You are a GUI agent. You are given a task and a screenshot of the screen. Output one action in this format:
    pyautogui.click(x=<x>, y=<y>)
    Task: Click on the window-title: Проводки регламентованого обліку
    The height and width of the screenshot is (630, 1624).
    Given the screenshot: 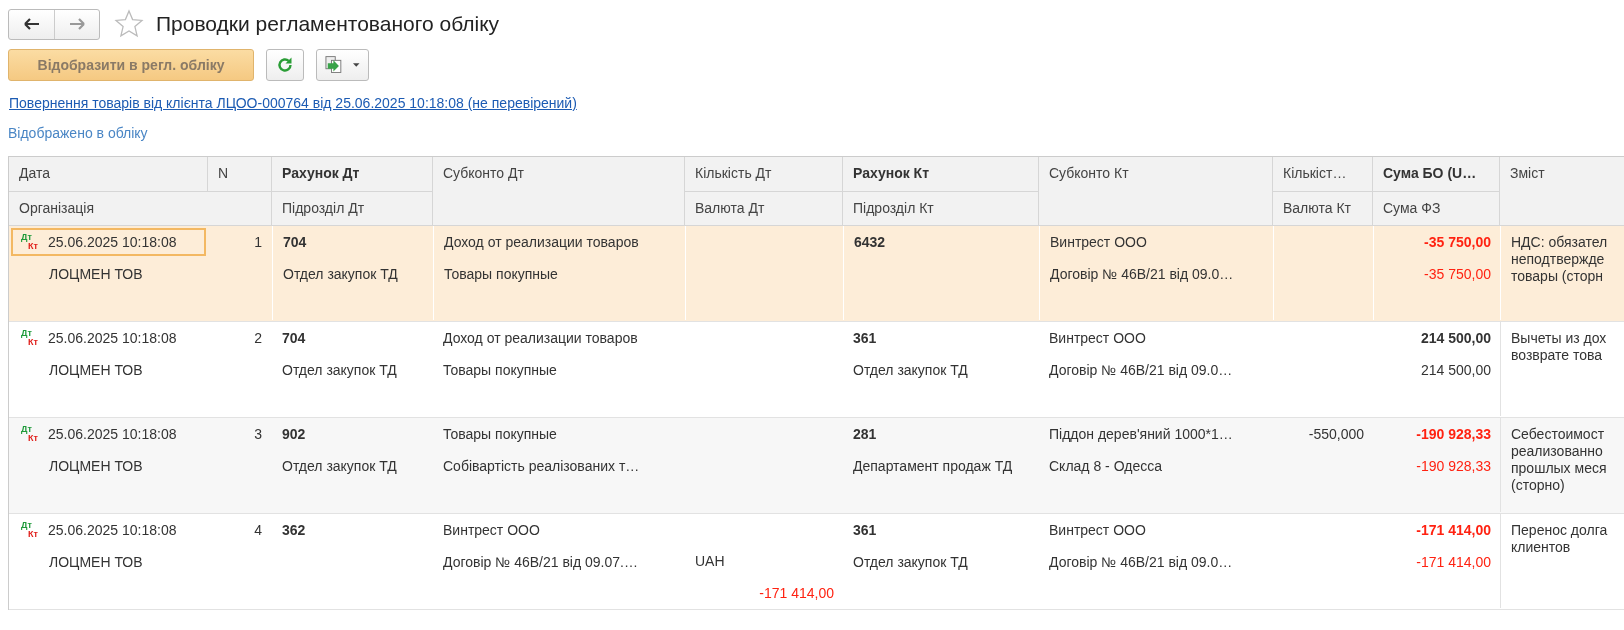 What is the action you would take?
    pyautogui.click(x=328, y=24)
    